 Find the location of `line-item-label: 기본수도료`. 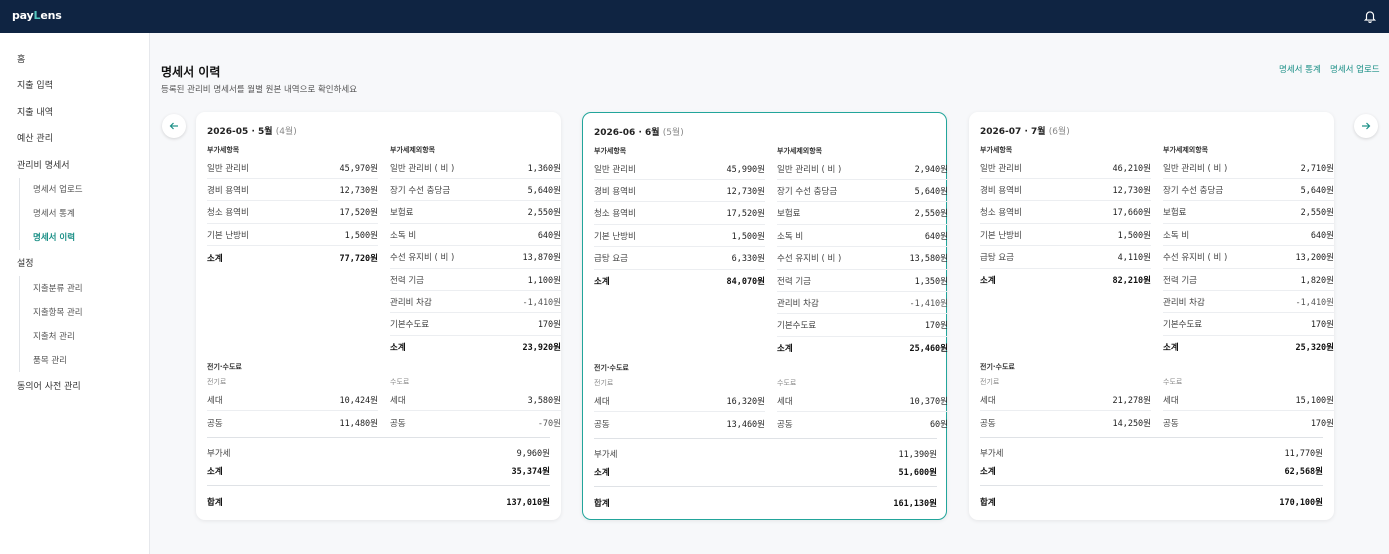

line-item-label: 기본수도료 is located at coordinates (410, 325).